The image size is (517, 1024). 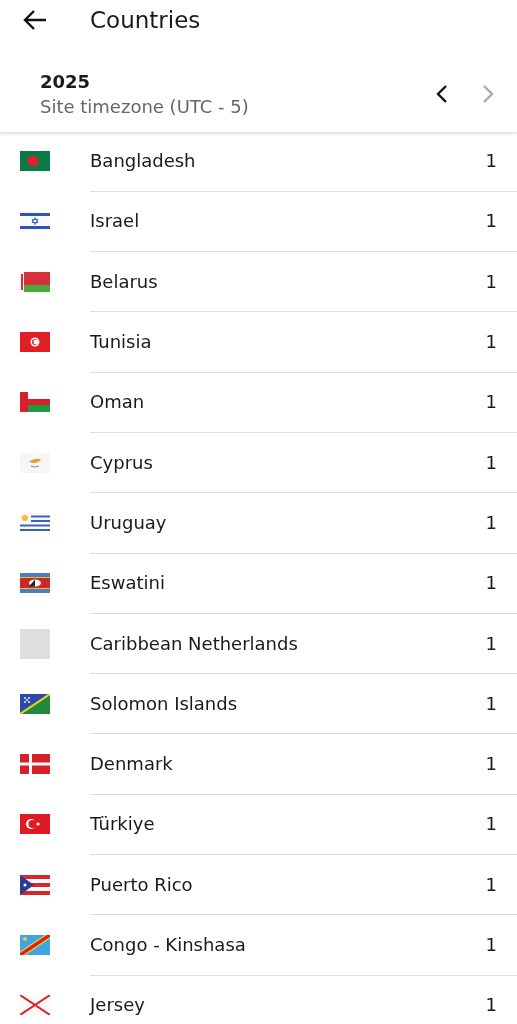 What do you see at coordinates (258, 824) in the screenshot?
I see `country-row: Türkiye 1` at bounding box center [258, 824].